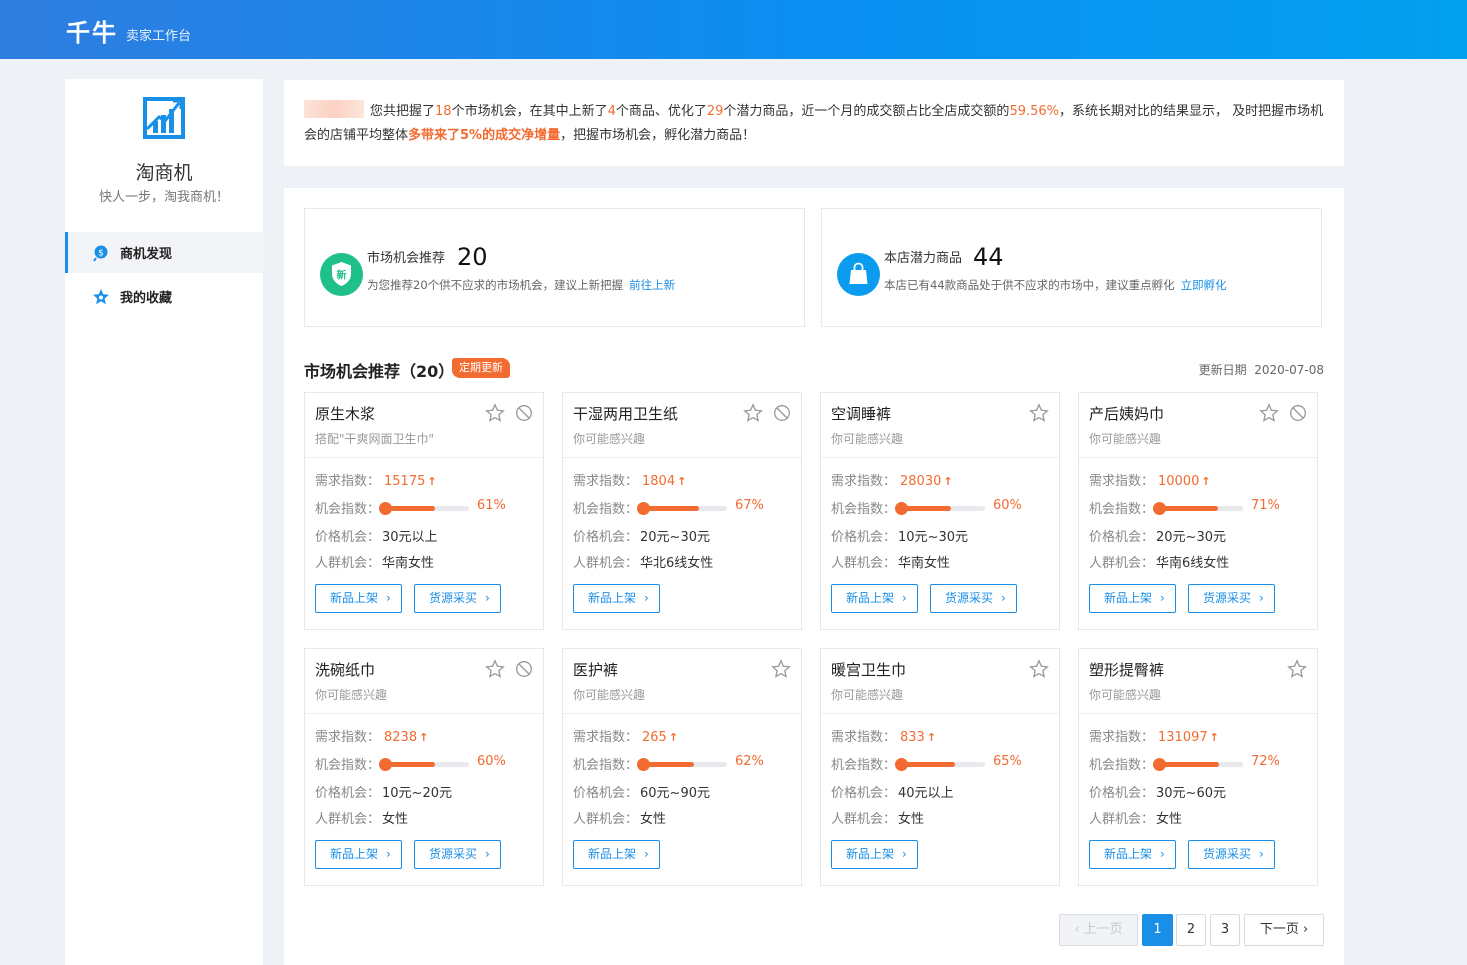  Describe the element at coordinates (883, 735) in the screenshot. I see `demand-row: 需求指数： 833 ↑` at that location.